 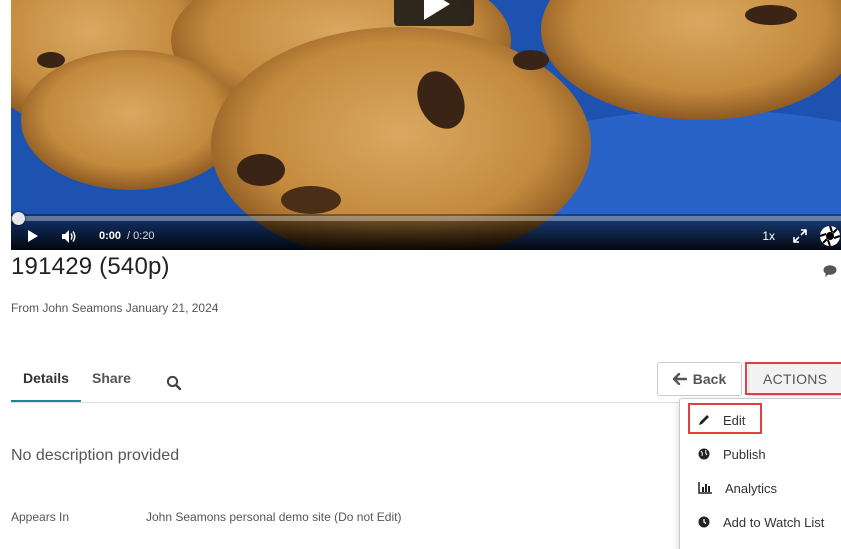 What do you see at coordinates (46, 378) in the screenshot?
I see `tab-details: Details` at bounding box center [46, 378].